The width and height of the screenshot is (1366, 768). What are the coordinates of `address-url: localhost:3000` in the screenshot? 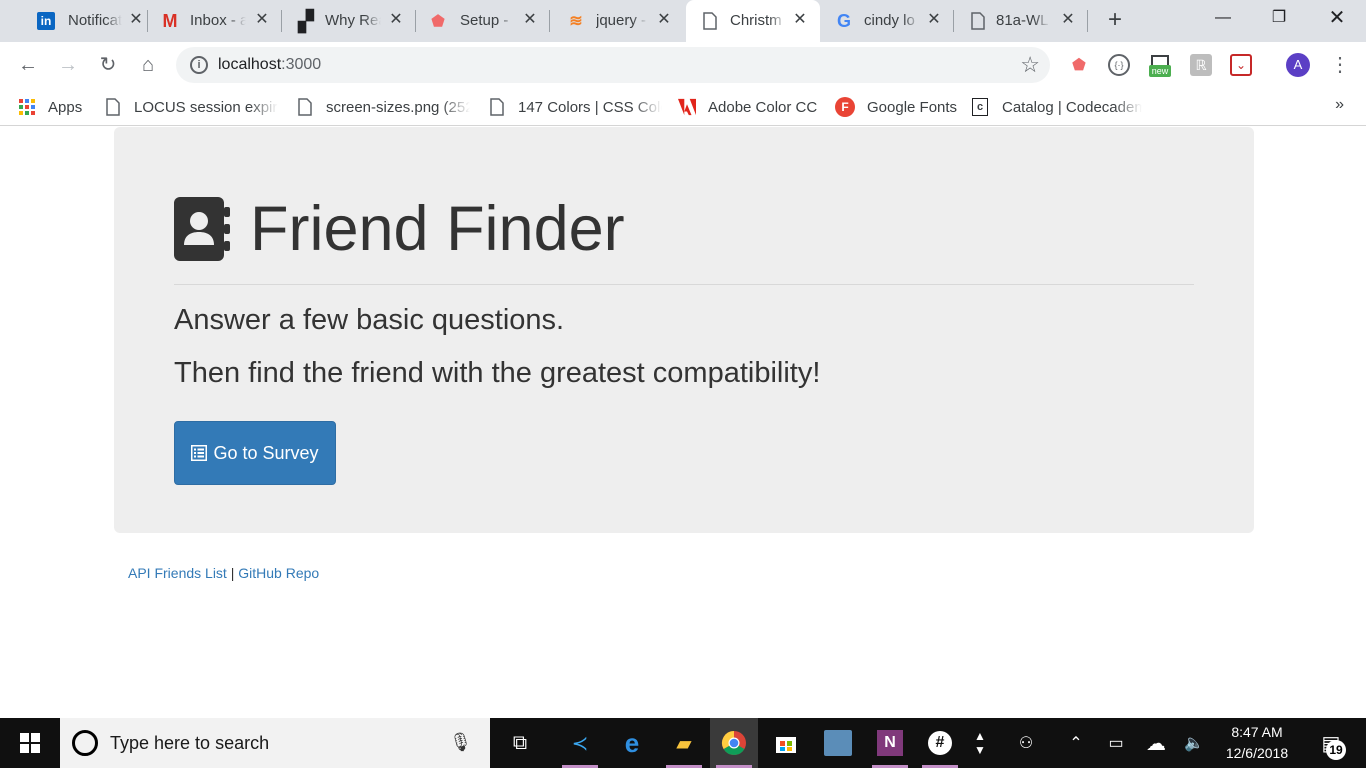 It's located at (269, 65).